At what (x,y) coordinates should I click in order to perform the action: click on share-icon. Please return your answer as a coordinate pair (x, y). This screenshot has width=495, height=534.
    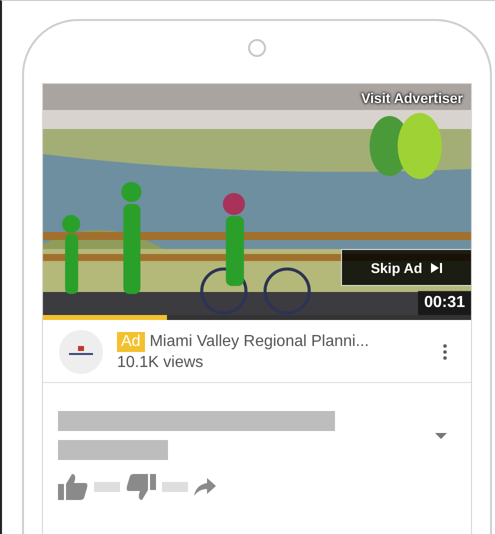
    Looking at the image, I should click on (205, 487).